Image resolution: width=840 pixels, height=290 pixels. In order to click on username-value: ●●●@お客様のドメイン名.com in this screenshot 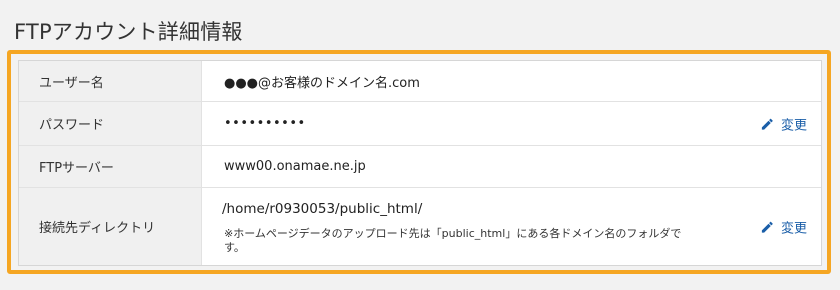, I will do `click(511, 81)`.